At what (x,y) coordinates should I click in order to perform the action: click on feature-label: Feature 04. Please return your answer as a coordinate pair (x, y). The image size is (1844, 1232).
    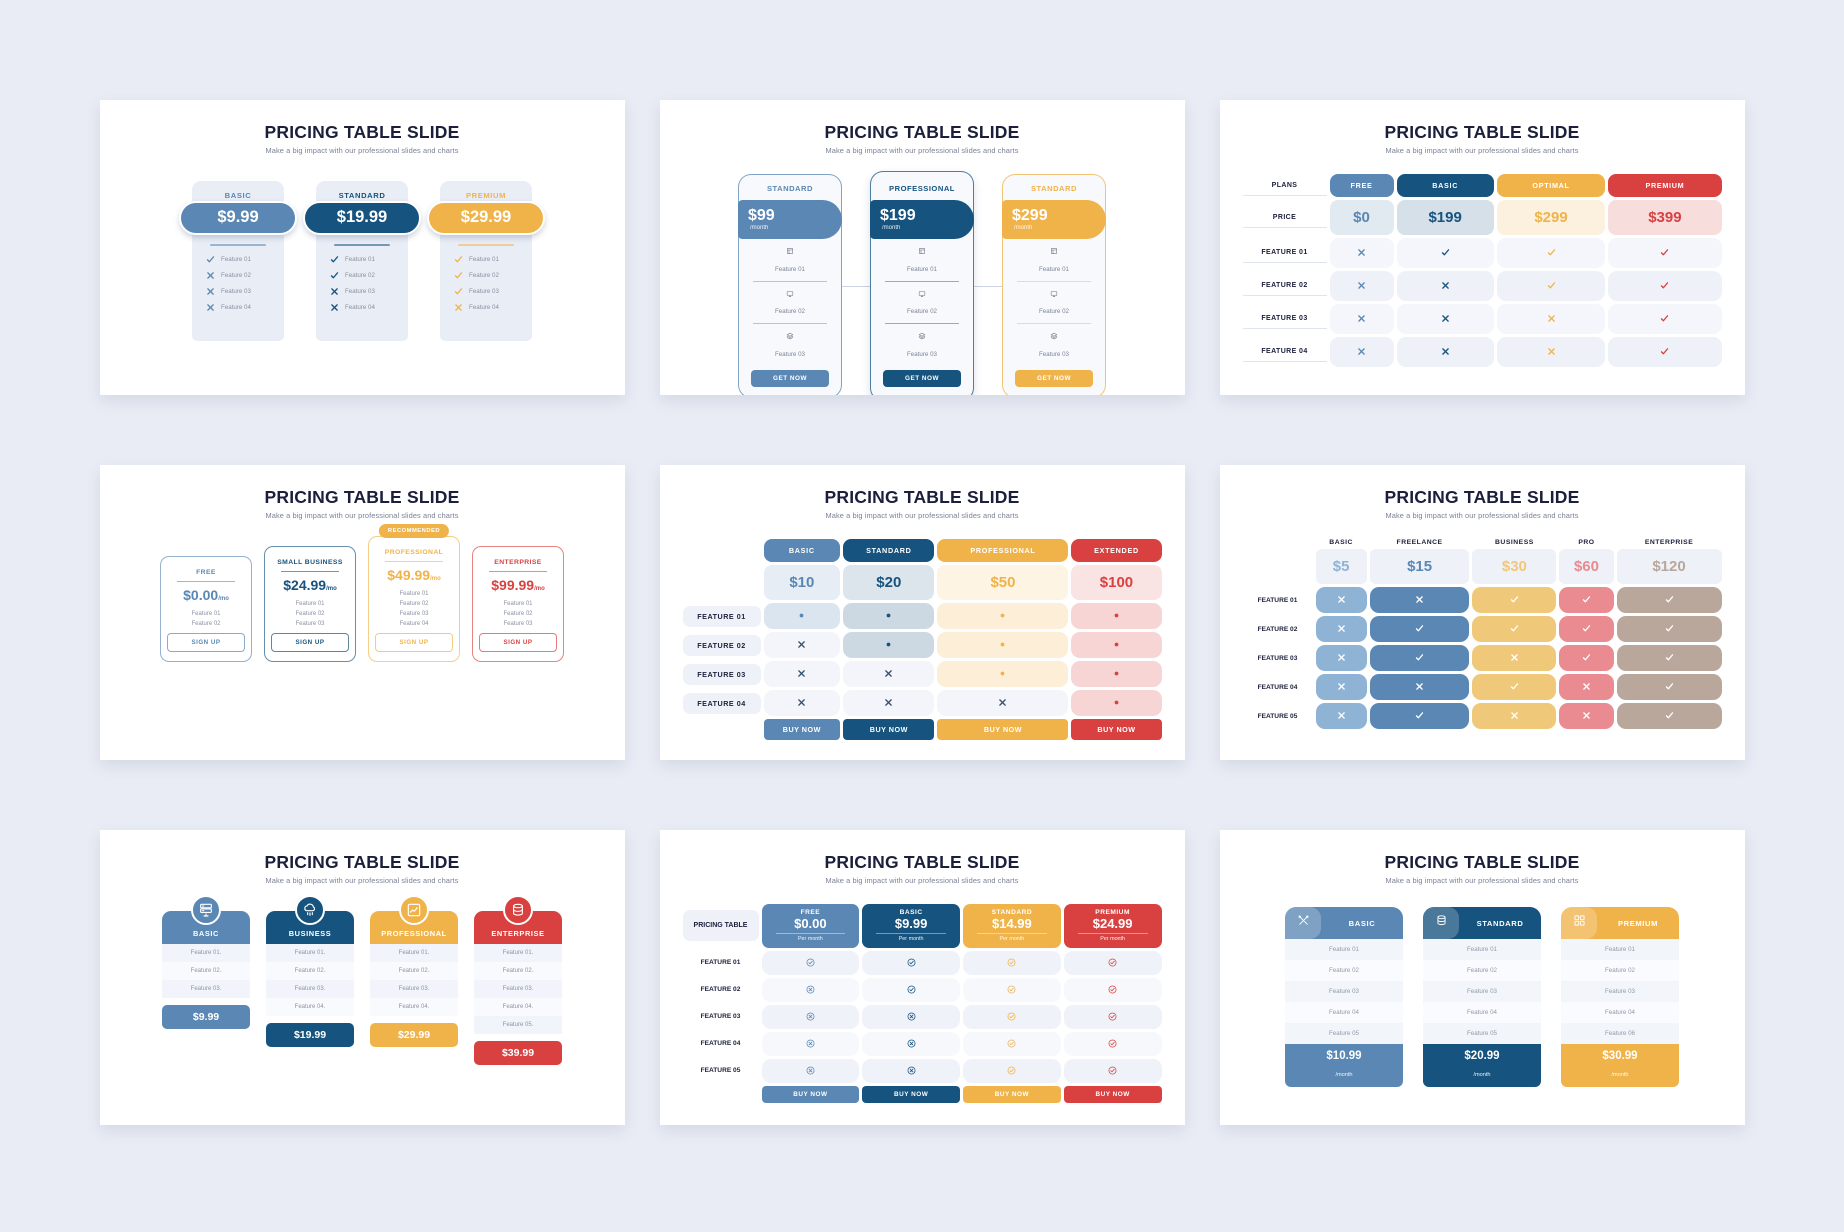
    Looking at the image, I should click on (236, 307).